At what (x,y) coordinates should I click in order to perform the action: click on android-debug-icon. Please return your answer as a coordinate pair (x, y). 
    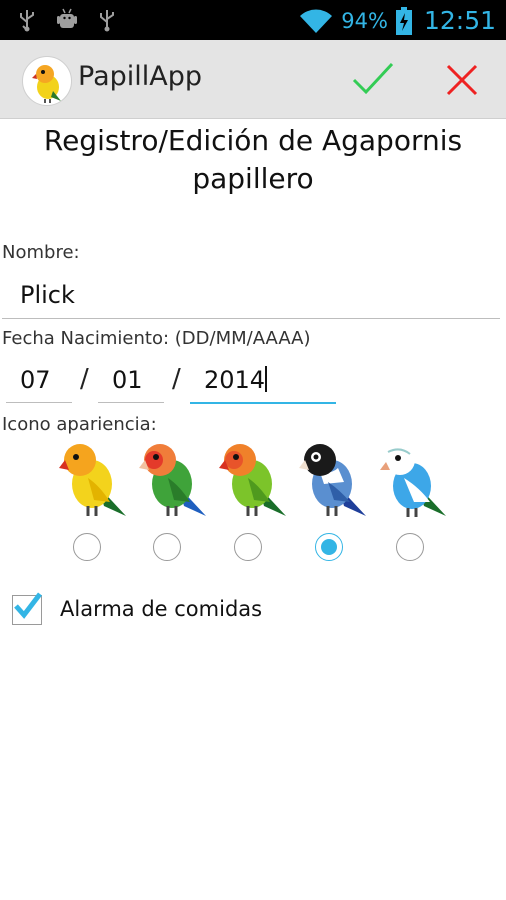
    Looking at the image, I should click on (67, 18).